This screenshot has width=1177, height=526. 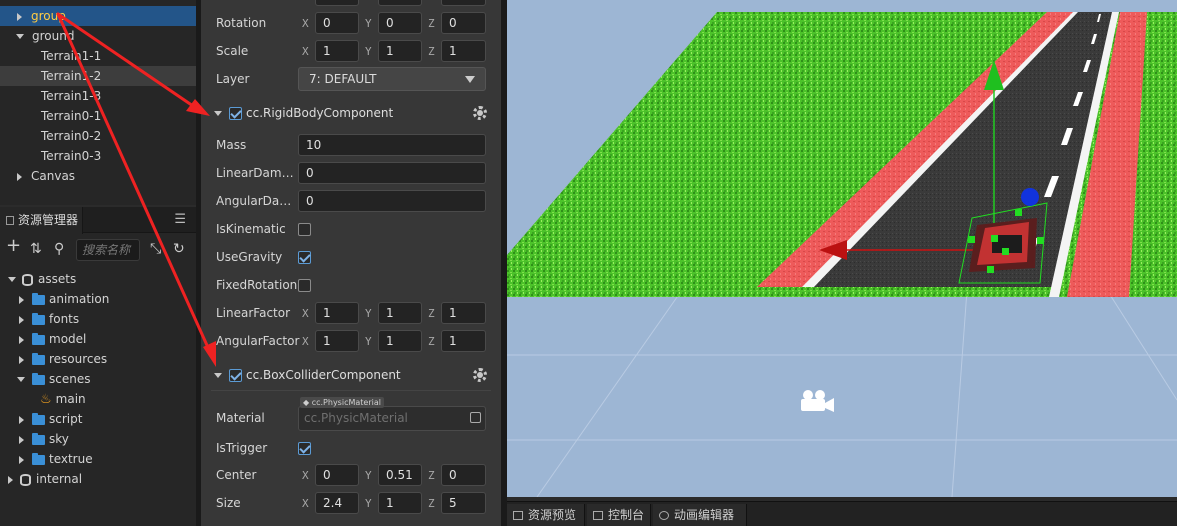 What do you see at coordinates (400, 503) in the screenshot?
I see `size-y-field: 1` at bounding box center [400, 503].